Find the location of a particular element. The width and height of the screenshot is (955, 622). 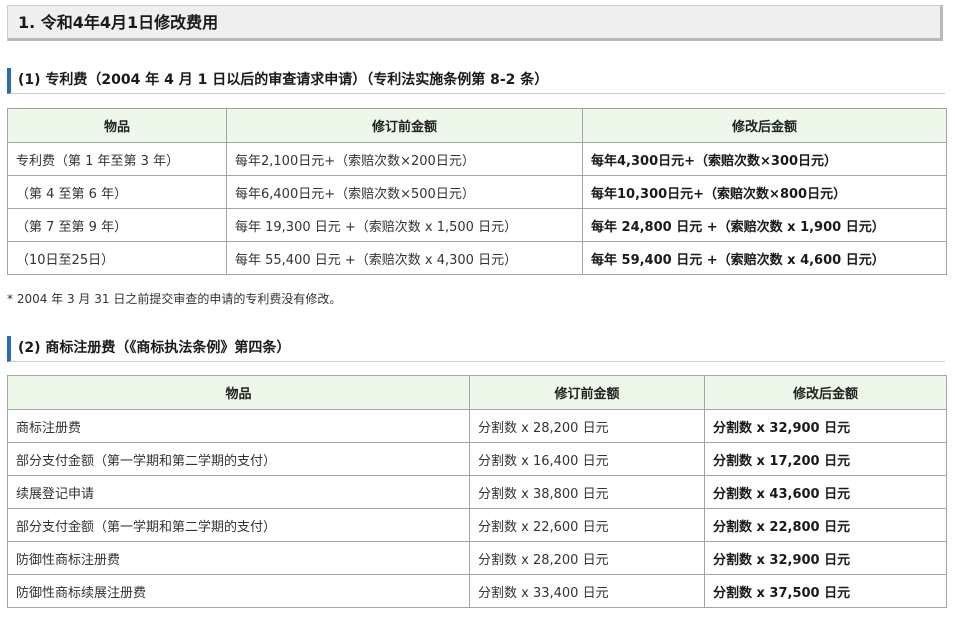

page-title: 1. 令和4年4月1日修改费用 is located at coordinates (475, 23).